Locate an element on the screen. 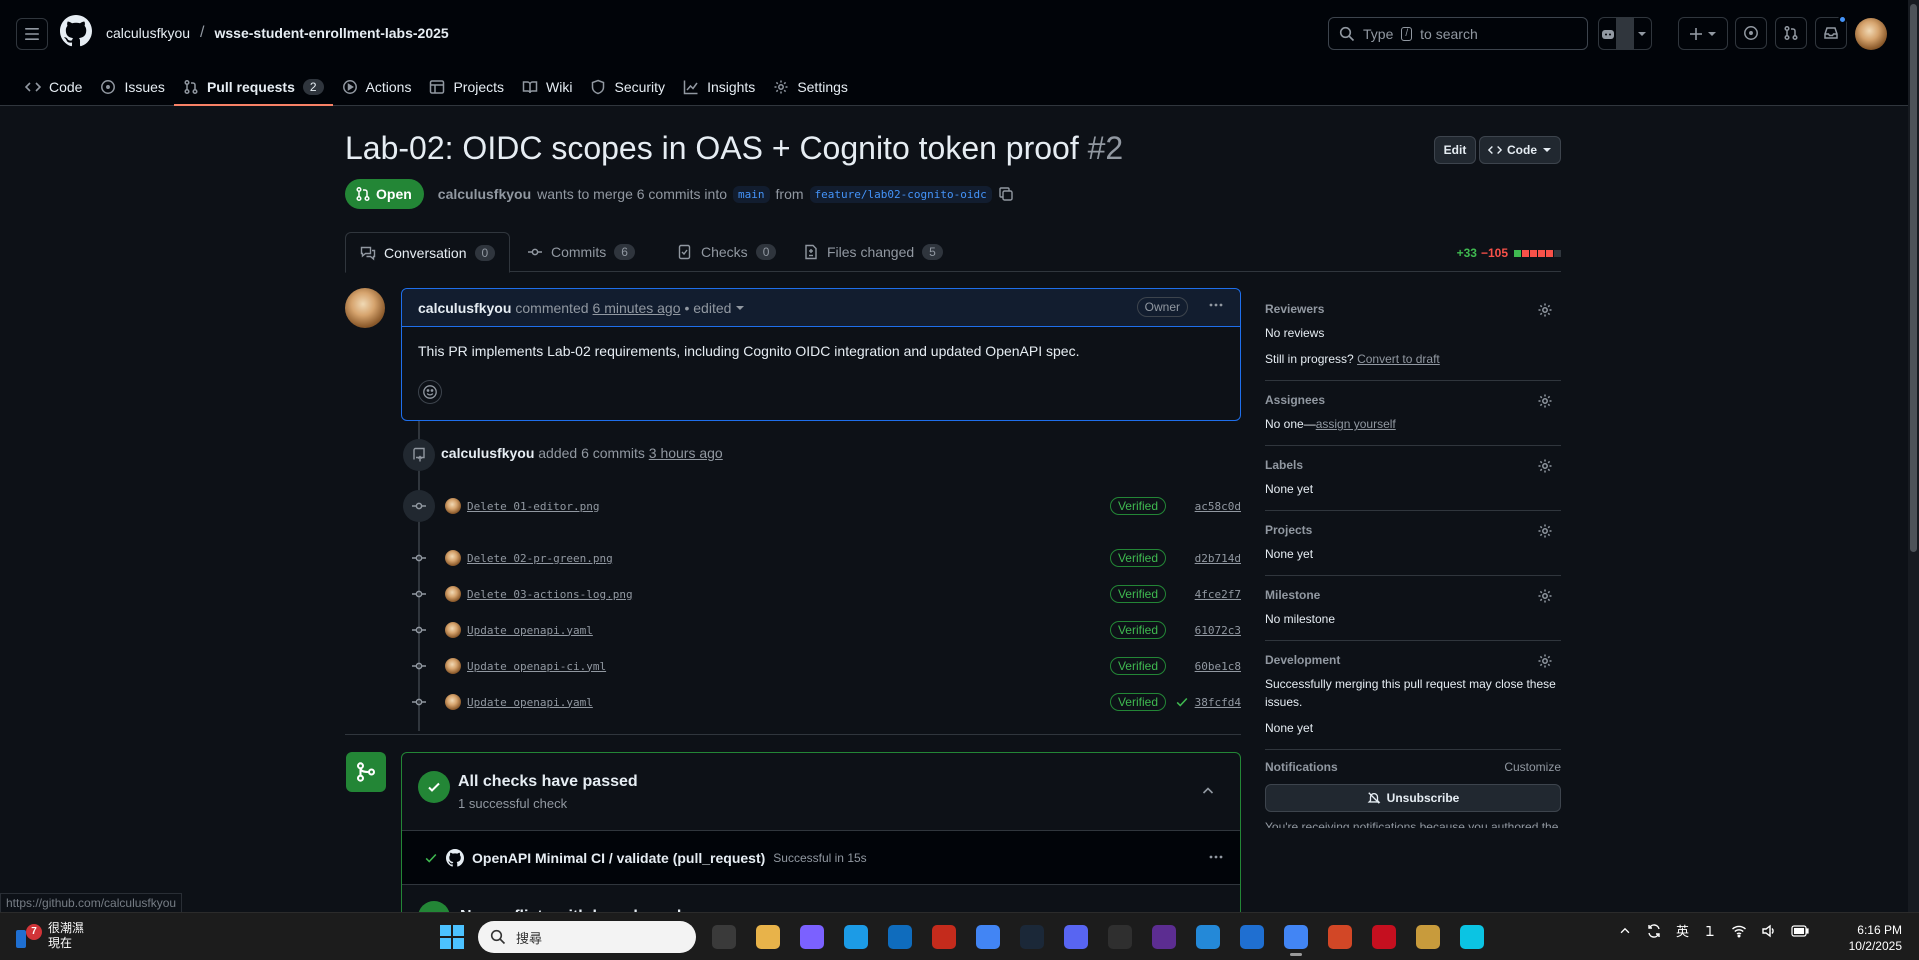 The image size is (1919, 960). visual-studio-icon is located at coordinates (1164, 937).